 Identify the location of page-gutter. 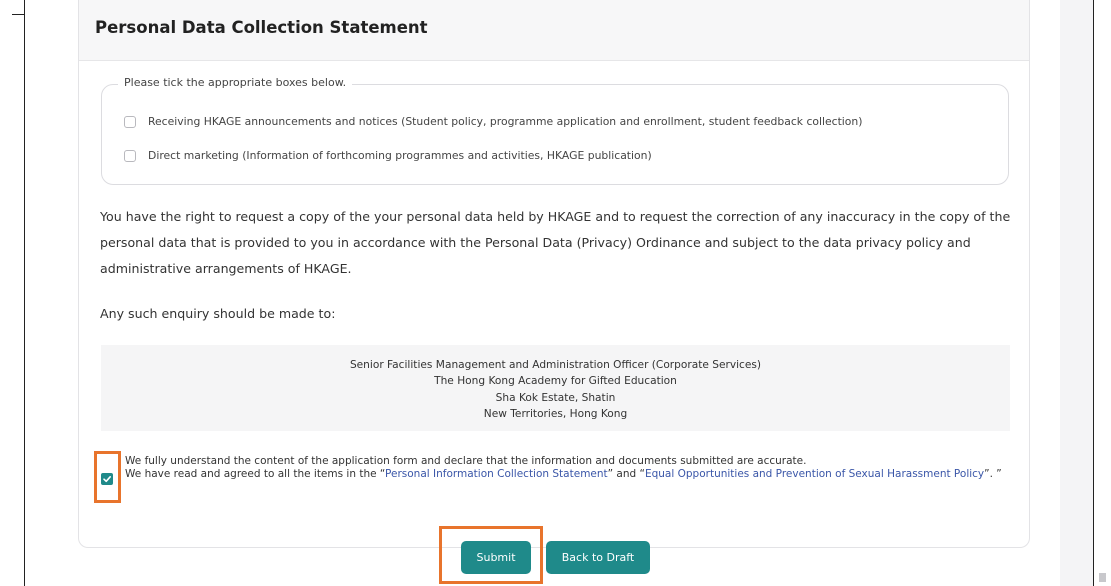
(1076, 293).